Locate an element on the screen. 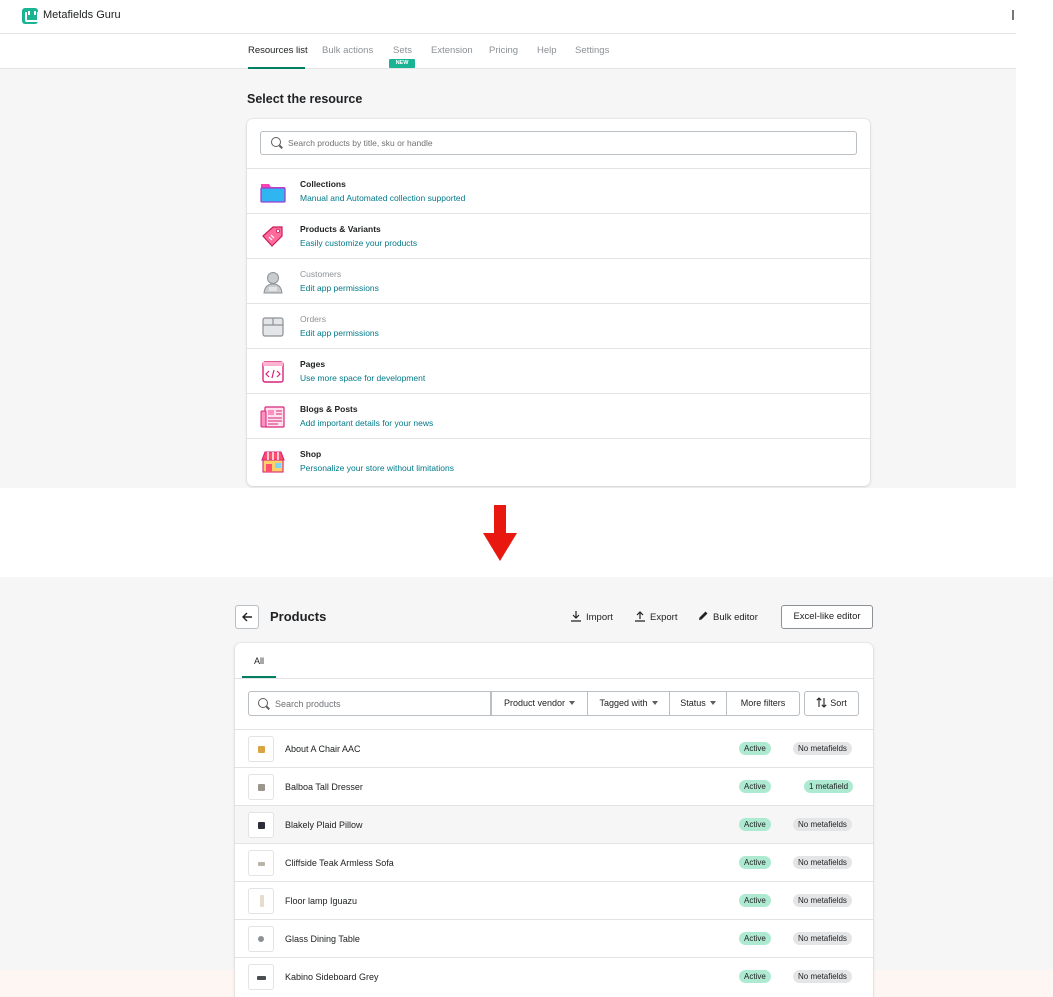  resource-item-orders: Orders Edit app permissions is located at coordinates (558, 325).